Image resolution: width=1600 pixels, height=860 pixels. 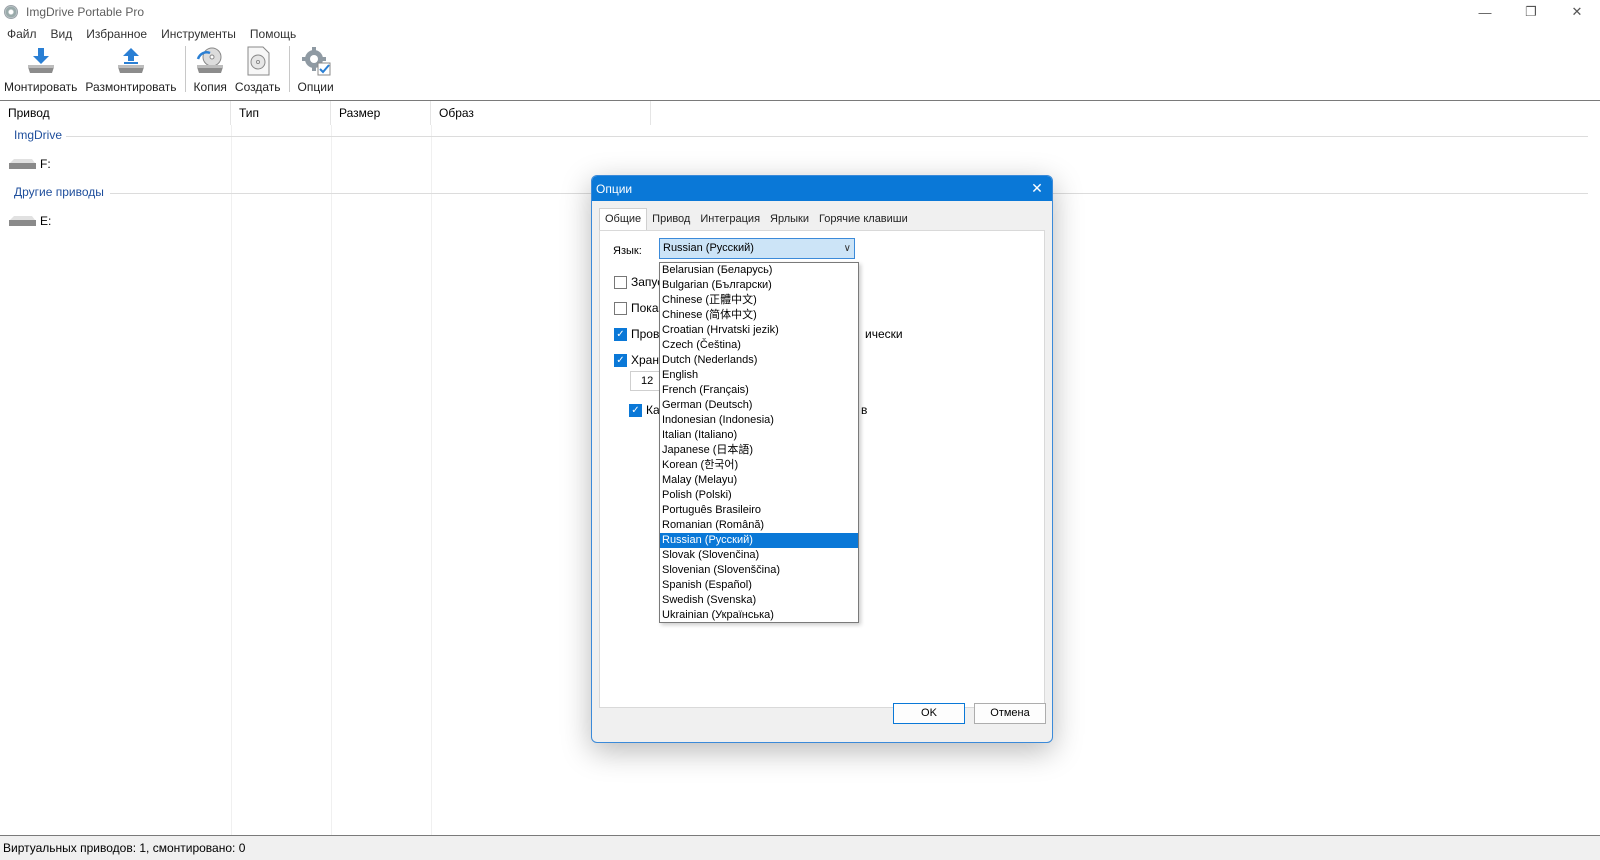 What do you see at coordinates (929, 713) in the screenshot?
I see `ok-button: OK` at bounding box center [929, 713].